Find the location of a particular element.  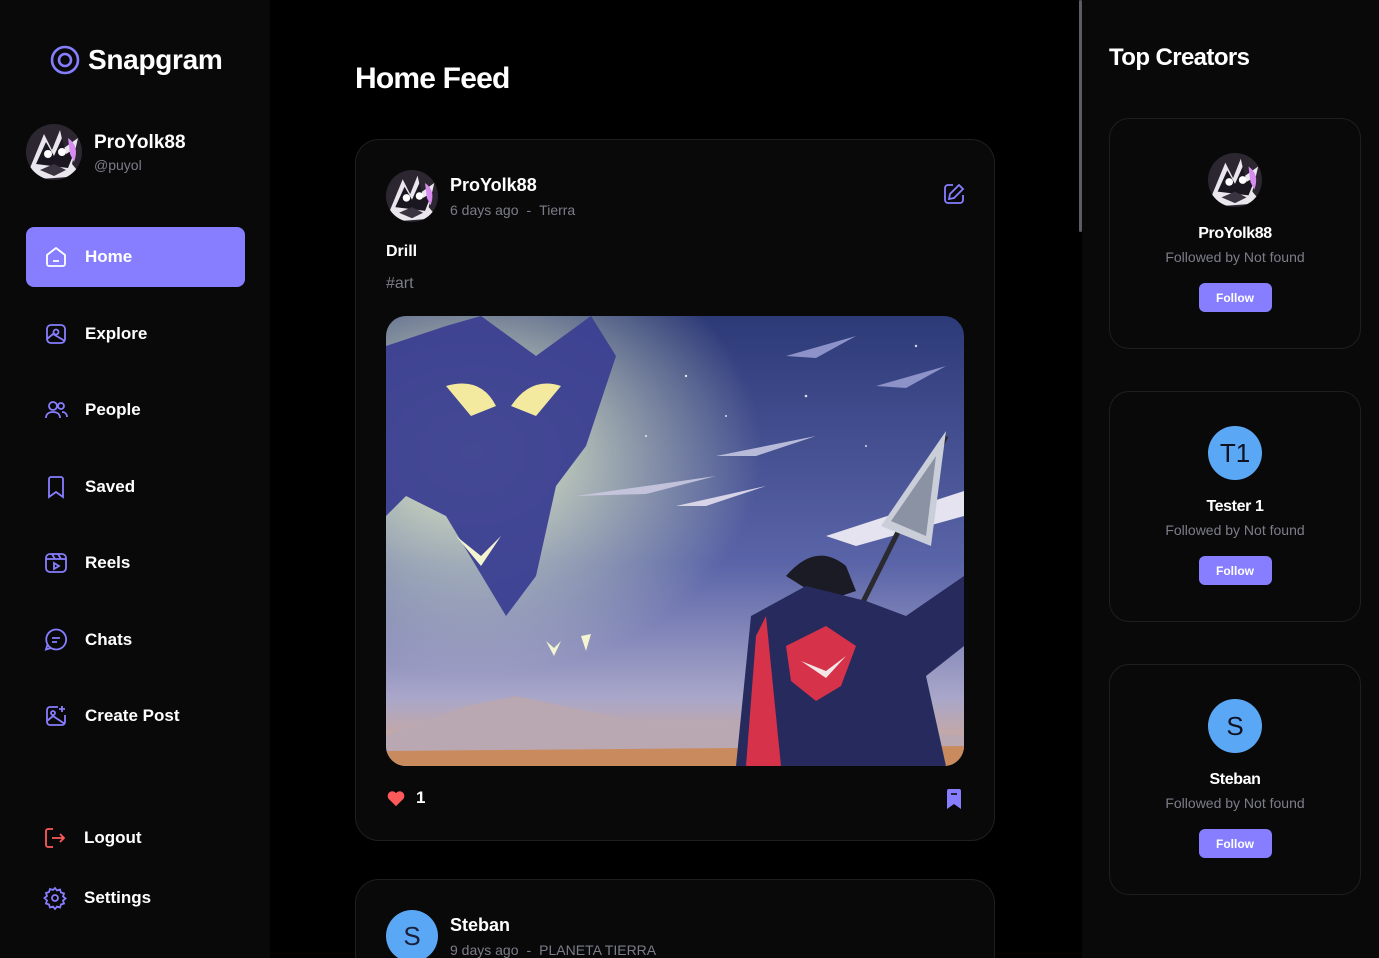

post-header: ProYolk88 6 days ago - Tierra is located at coordinates (480, 196).